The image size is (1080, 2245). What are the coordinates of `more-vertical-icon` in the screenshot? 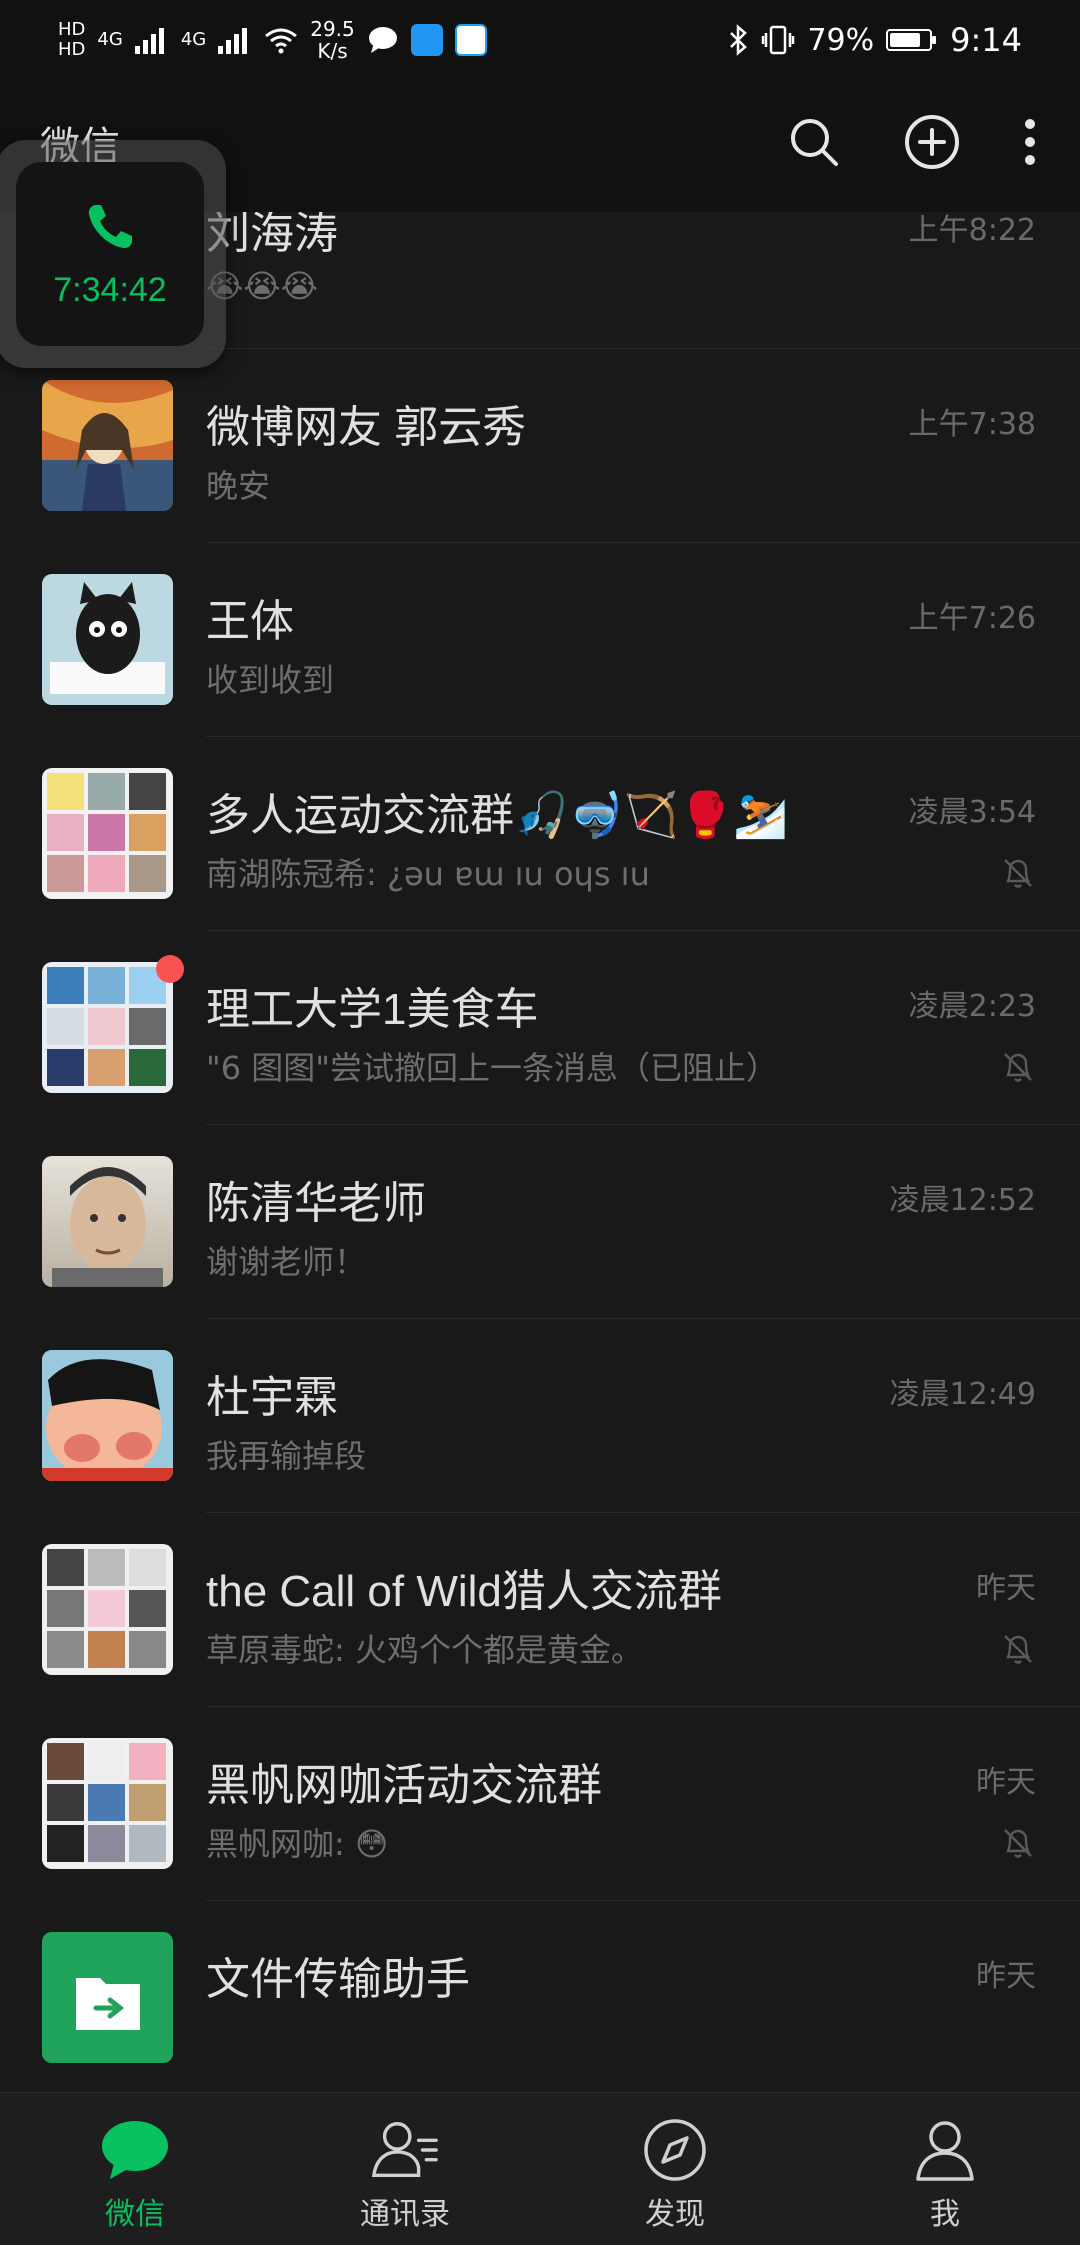 It's located at (1030, 142).